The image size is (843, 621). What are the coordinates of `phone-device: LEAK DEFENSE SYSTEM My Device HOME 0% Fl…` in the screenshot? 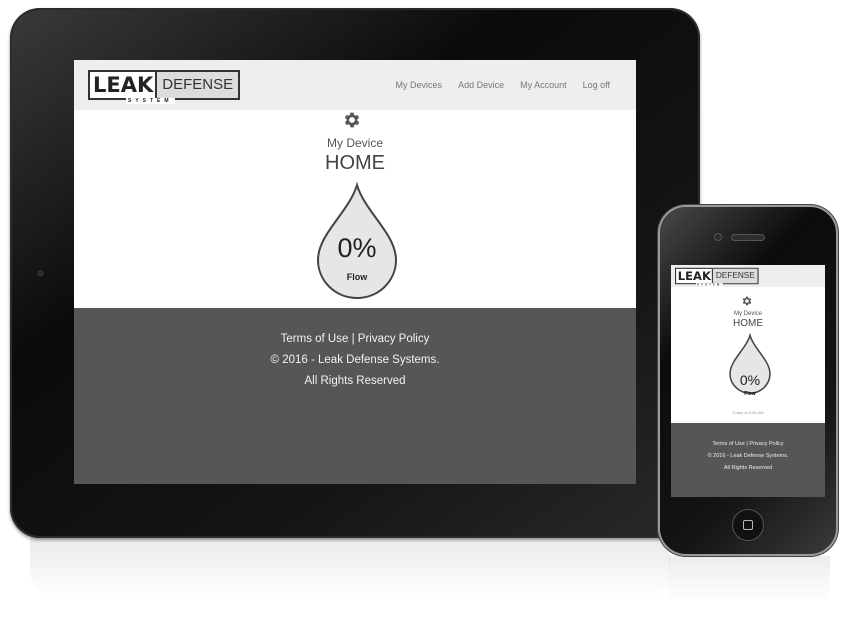 It's located at (748, 380).